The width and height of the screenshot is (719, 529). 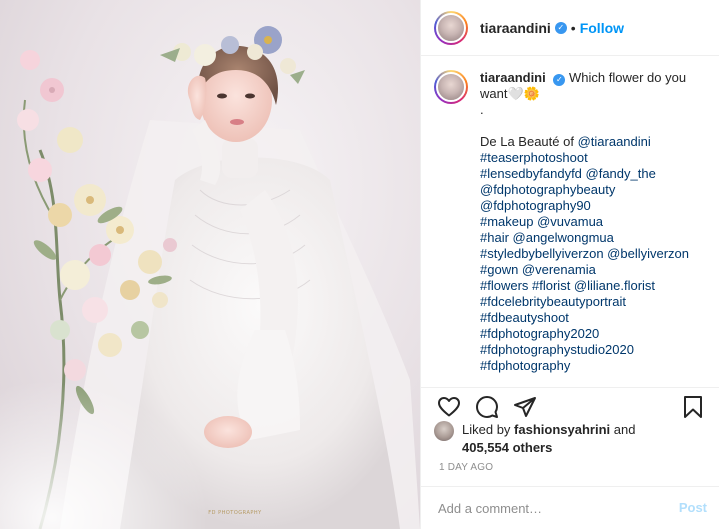 I want to click on author-avatar-image, so click(x=451, y=27).